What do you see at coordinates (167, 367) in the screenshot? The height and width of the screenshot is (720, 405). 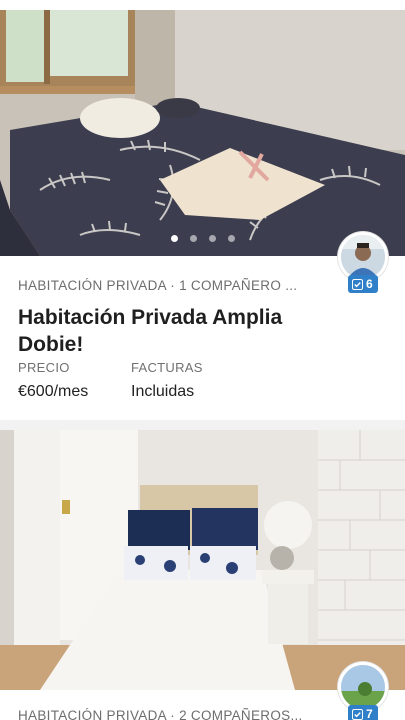 I see `bills-label: FACTURAS` at bounding box center [167, 367].